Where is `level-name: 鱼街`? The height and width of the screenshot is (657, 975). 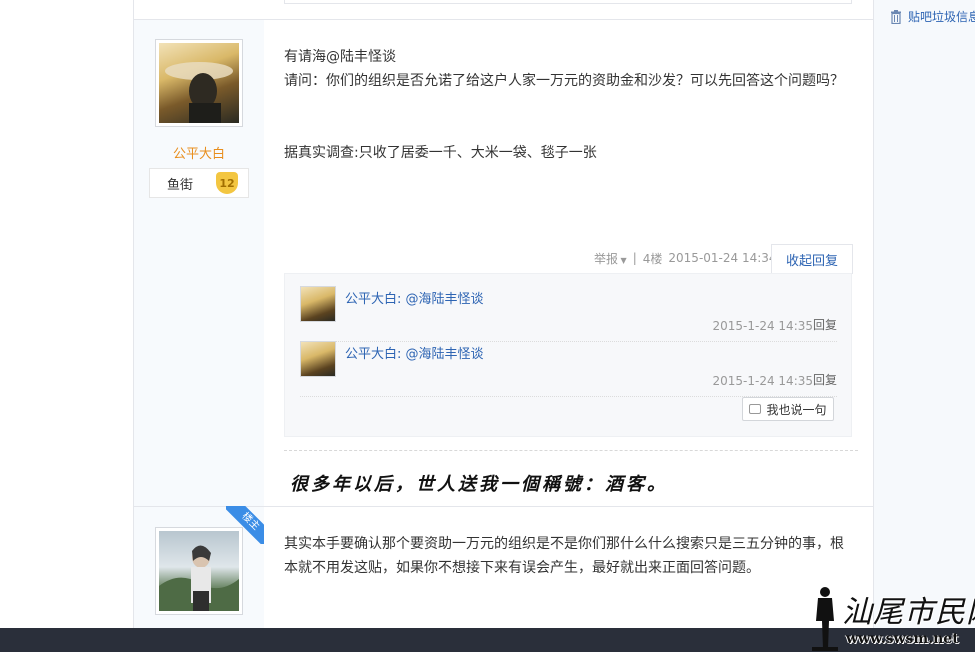 level-name: 鱼街 is located at coordinates (180, 185).